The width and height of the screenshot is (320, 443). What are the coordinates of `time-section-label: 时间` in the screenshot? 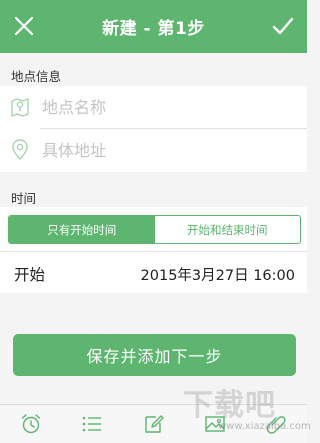 It's located at (24, 198).